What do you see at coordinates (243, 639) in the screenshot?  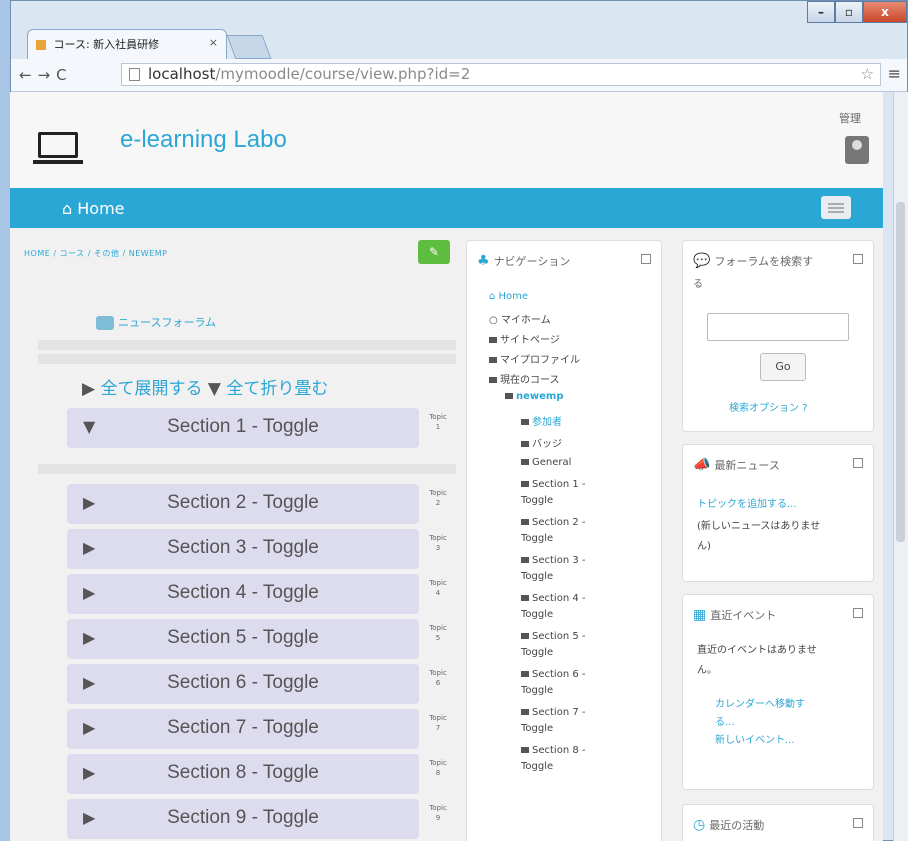 I see `section-toggle-5: ▶ Section 5 - Toggle` at bounding box center [243, 639].